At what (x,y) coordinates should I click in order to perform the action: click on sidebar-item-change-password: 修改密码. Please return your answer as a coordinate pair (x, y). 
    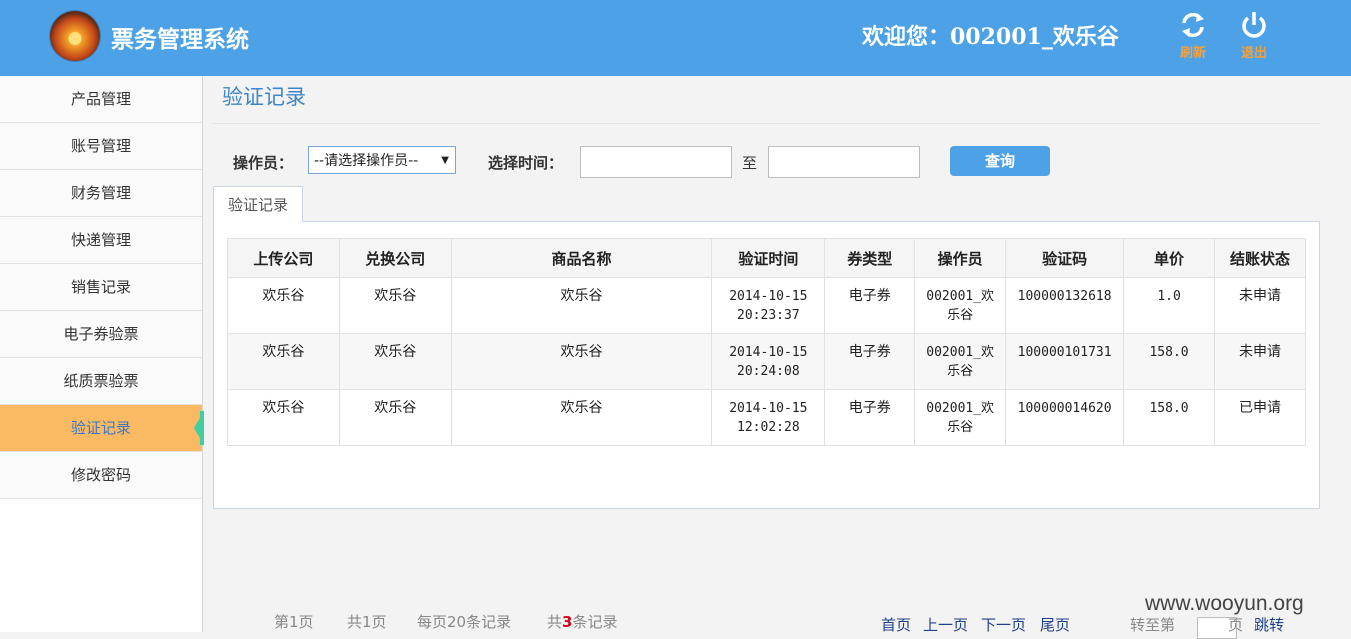
    Looking at the image, I should click on (101, 475).